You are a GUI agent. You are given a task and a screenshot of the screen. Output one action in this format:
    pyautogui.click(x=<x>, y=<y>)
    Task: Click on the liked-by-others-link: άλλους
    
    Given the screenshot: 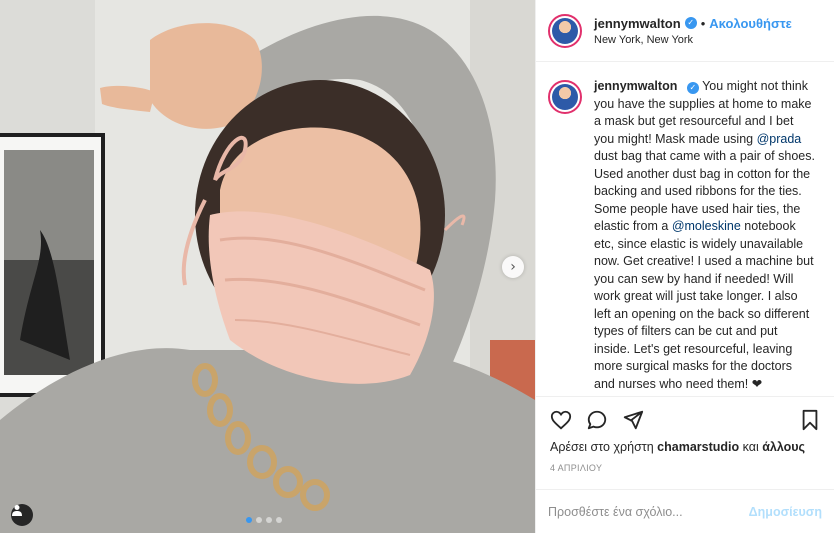 What is the action you would take?
    pyautogui.click(x=783, y=447)
    